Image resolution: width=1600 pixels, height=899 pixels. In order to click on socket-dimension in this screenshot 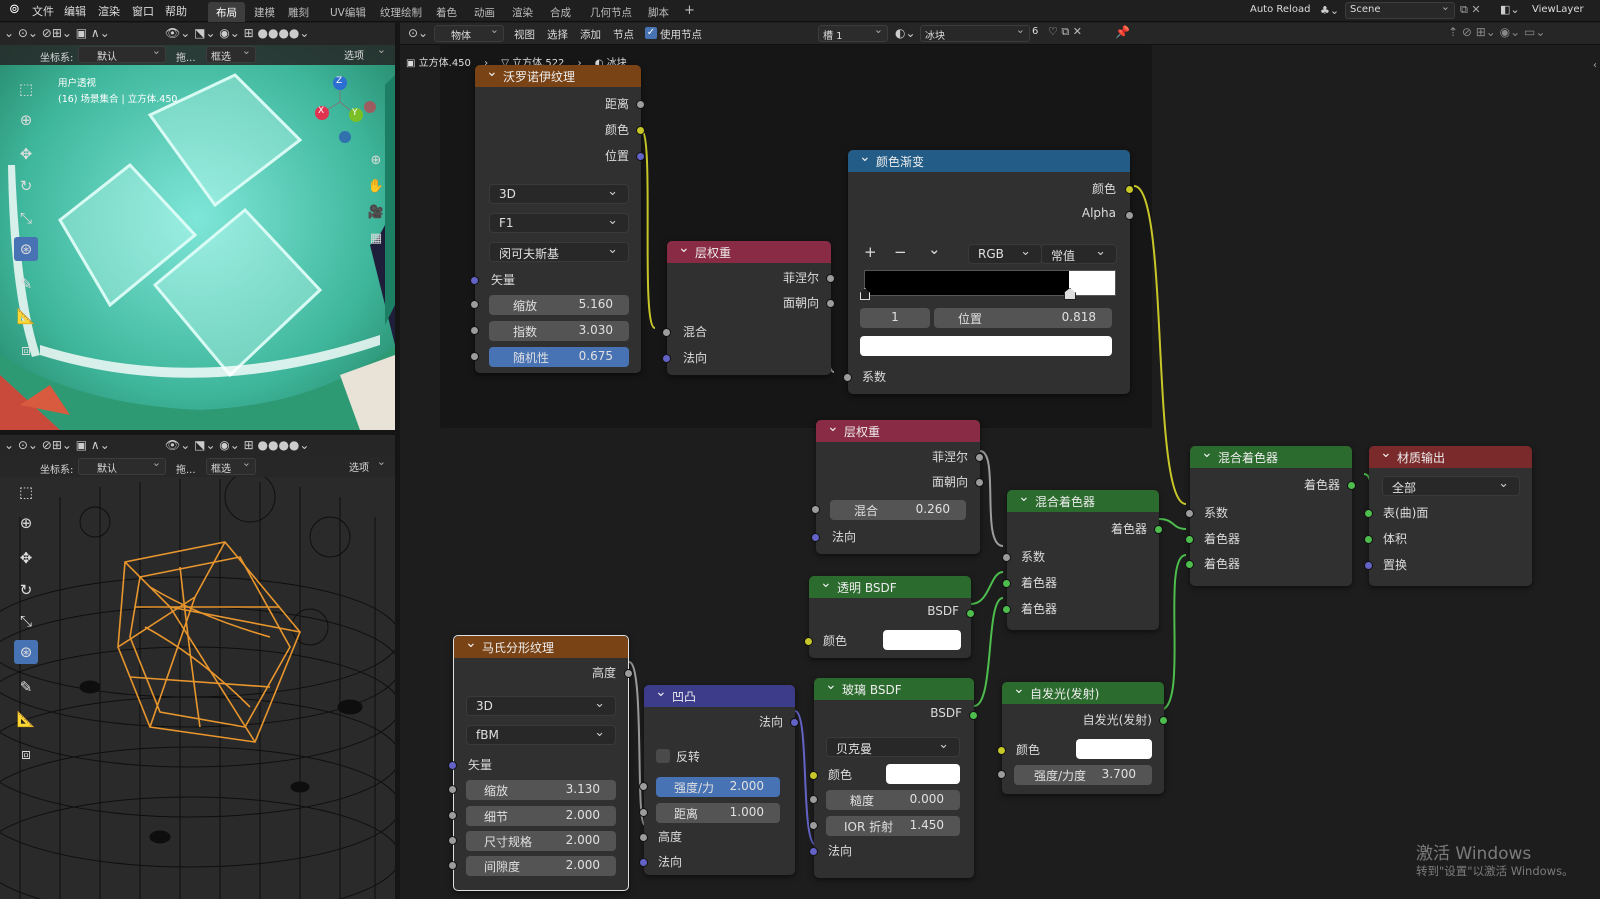, I will do `click(452, 840)`.